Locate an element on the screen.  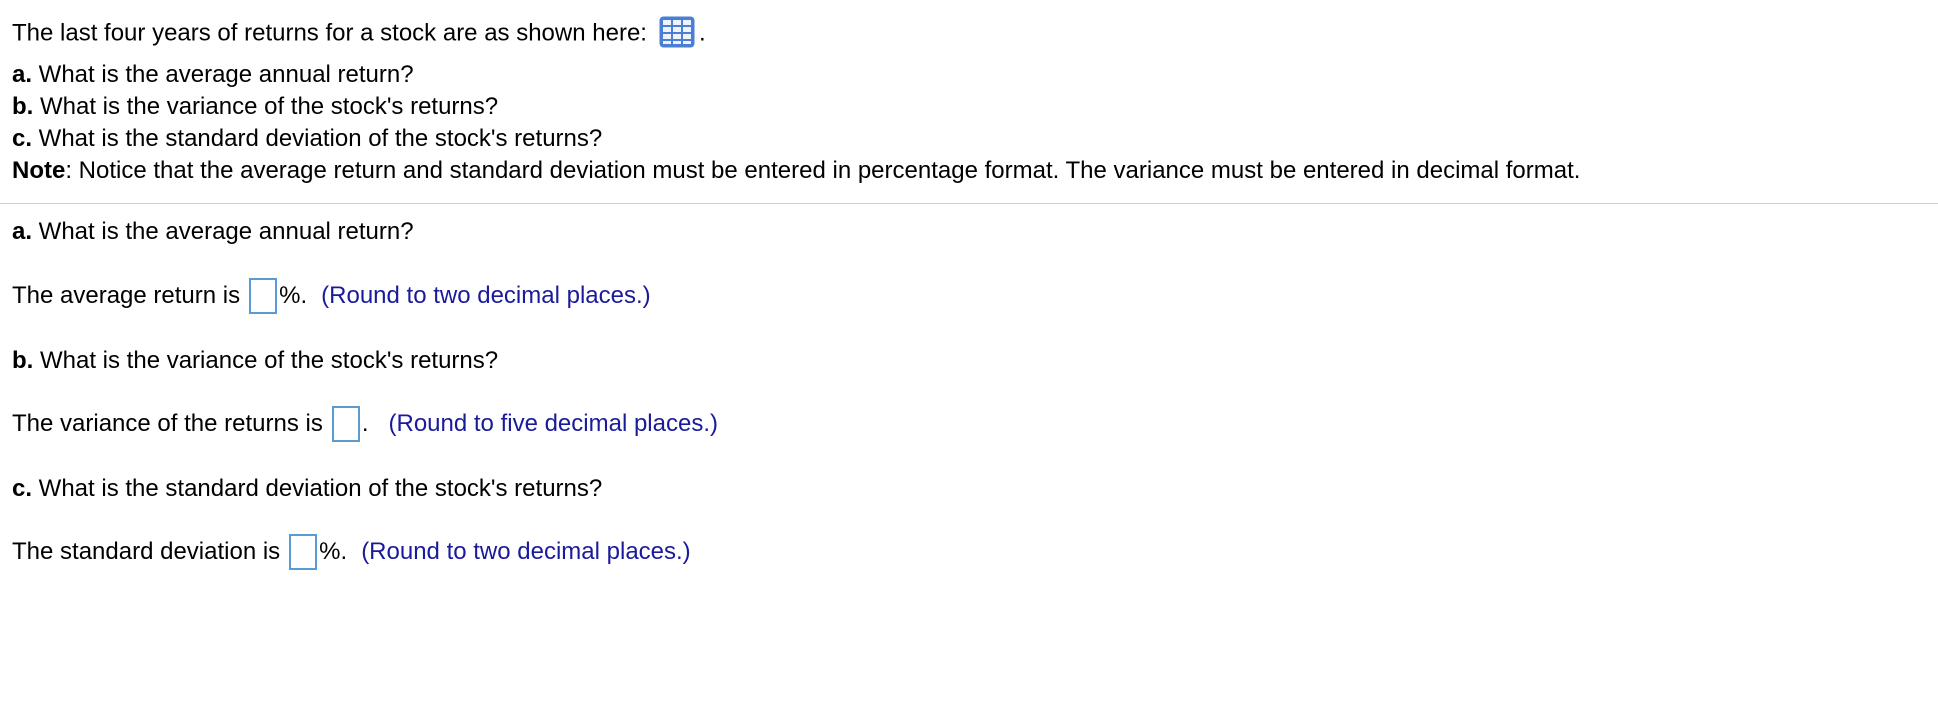
variance-input is located at coordinates (345, 424).